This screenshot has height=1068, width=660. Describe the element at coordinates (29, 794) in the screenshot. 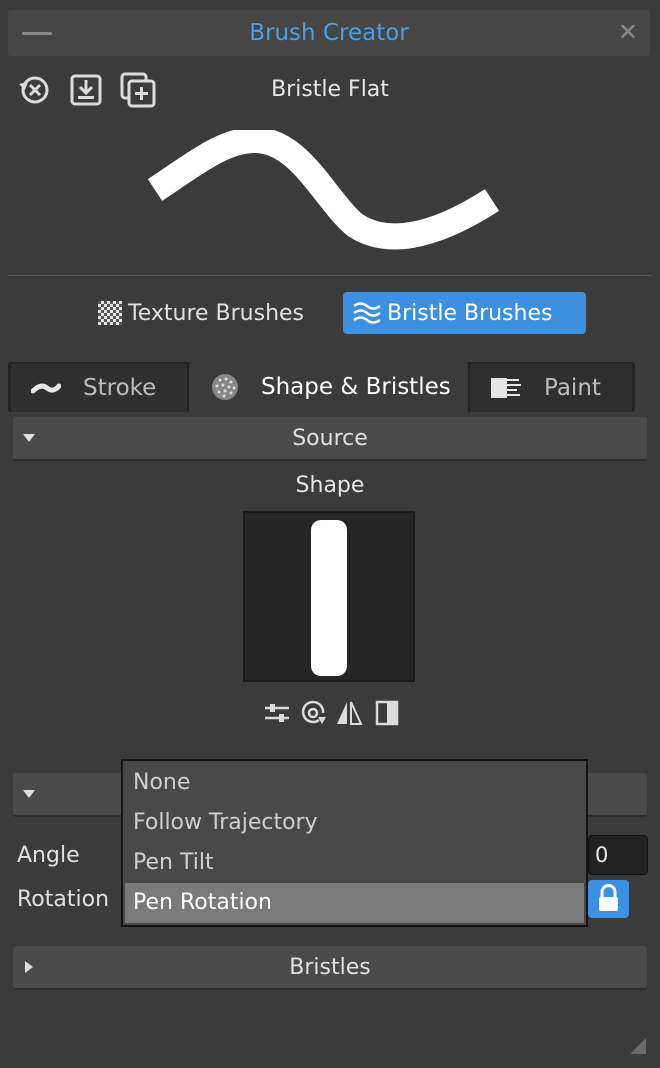

I see `collapse-icon` at that location.